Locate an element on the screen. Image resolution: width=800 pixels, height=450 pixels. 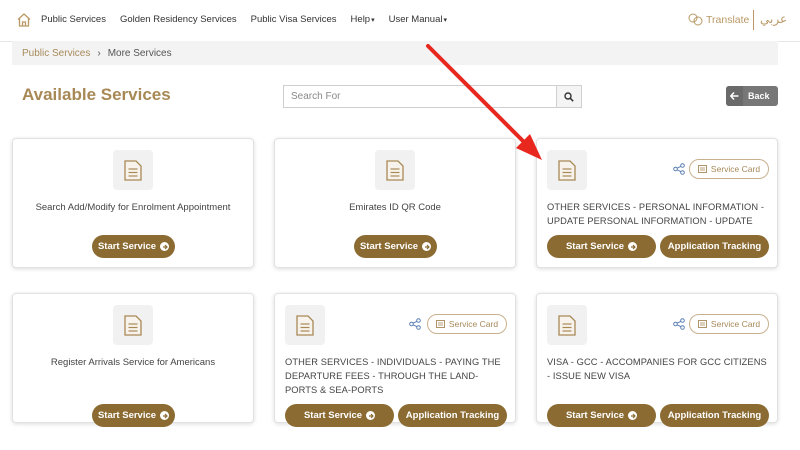
breadcrumb-public-services: Public Services is located at coordinates (56, 53).